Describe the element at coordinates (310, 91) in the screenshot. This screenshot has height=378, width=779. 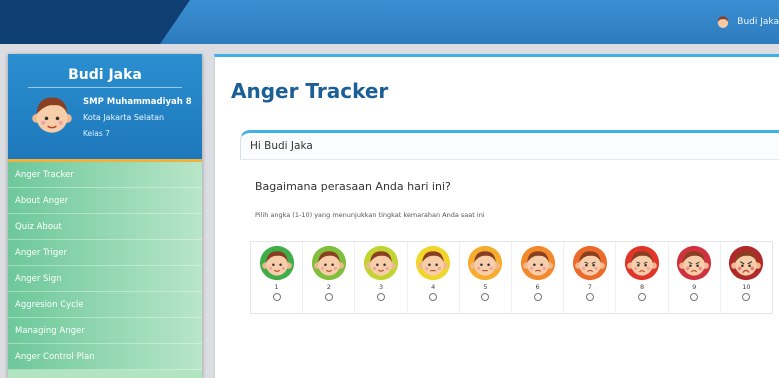
I see `page-title: Anger Tracker` at that location.